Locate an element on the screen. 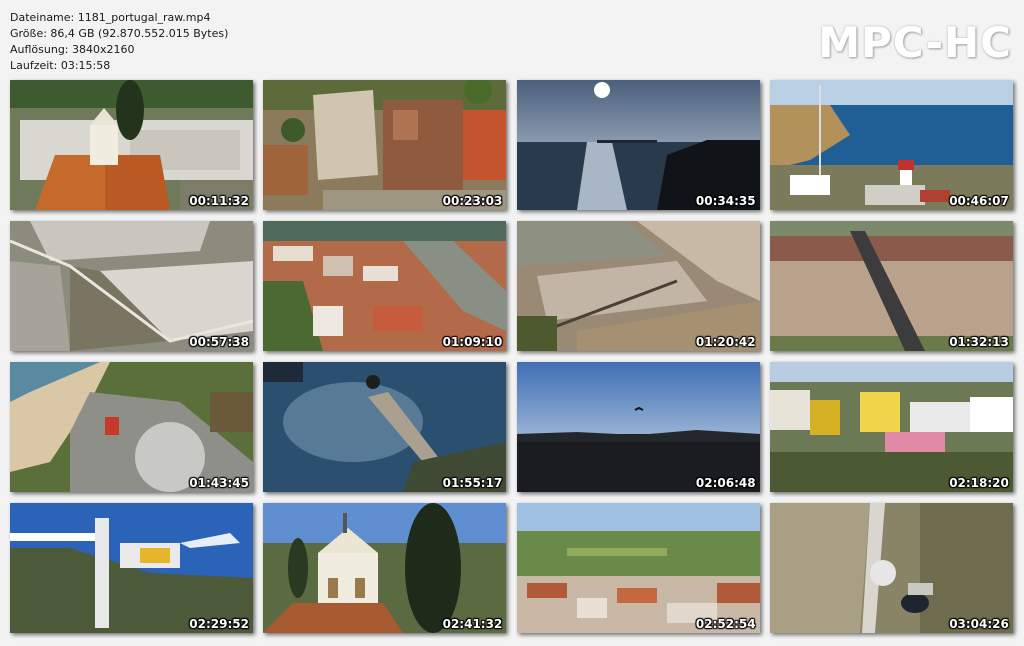  timestamp: 02:06:48 is located at coordinates (725, 483).